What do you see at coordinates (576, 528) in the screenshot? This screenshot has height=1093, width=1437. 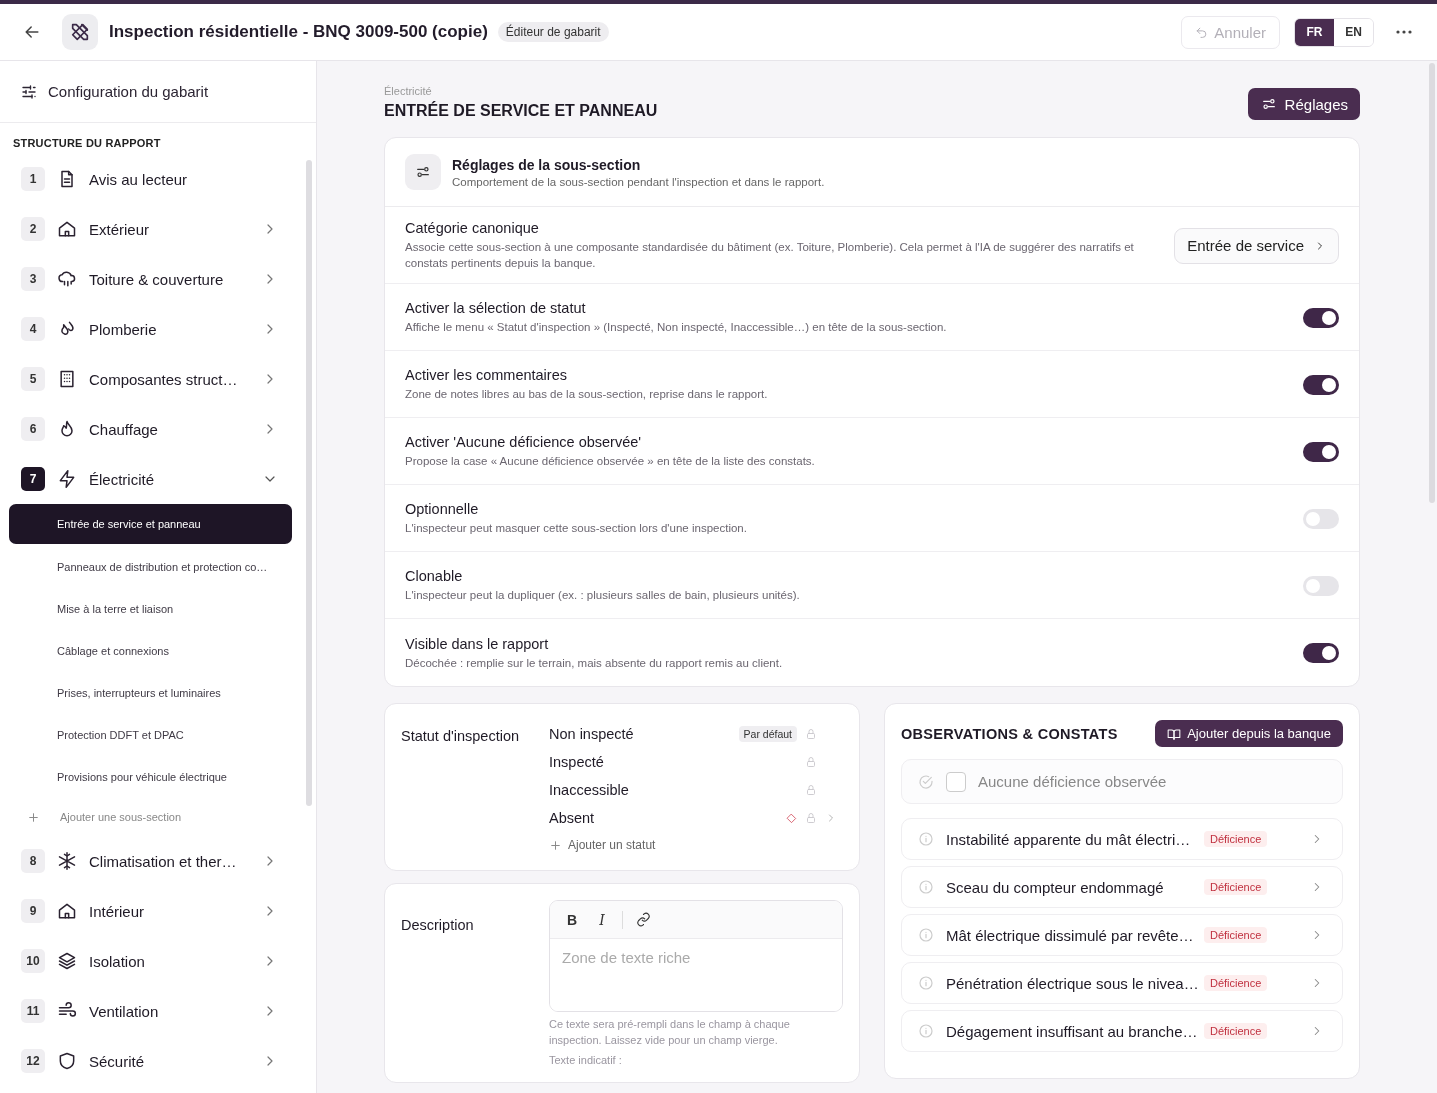 I see `setting-description: L'inspecteur peut masquer cette sous-section lors d'une inspection.` at bounding box center [576, 528].